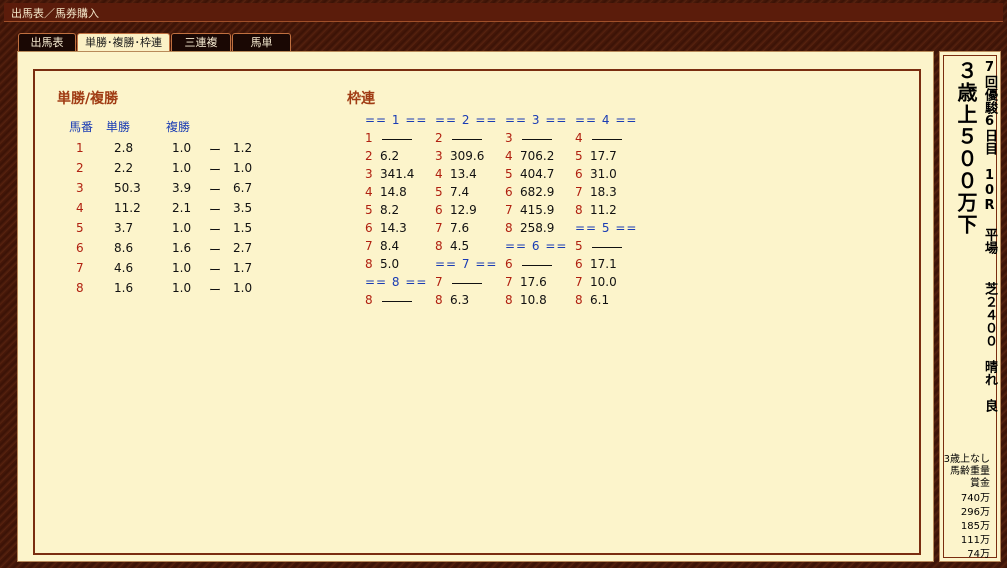 The image size is (1007, 568). I want to click on bracket-odds: 6.2, so click(390, 156).